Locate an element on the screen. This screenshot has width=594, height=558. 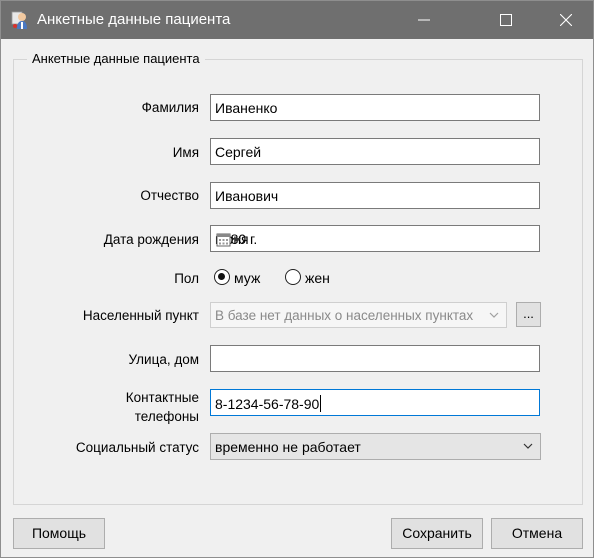
phones-input: 8-1234-56-78-90 is located at coordinates (375, 402).